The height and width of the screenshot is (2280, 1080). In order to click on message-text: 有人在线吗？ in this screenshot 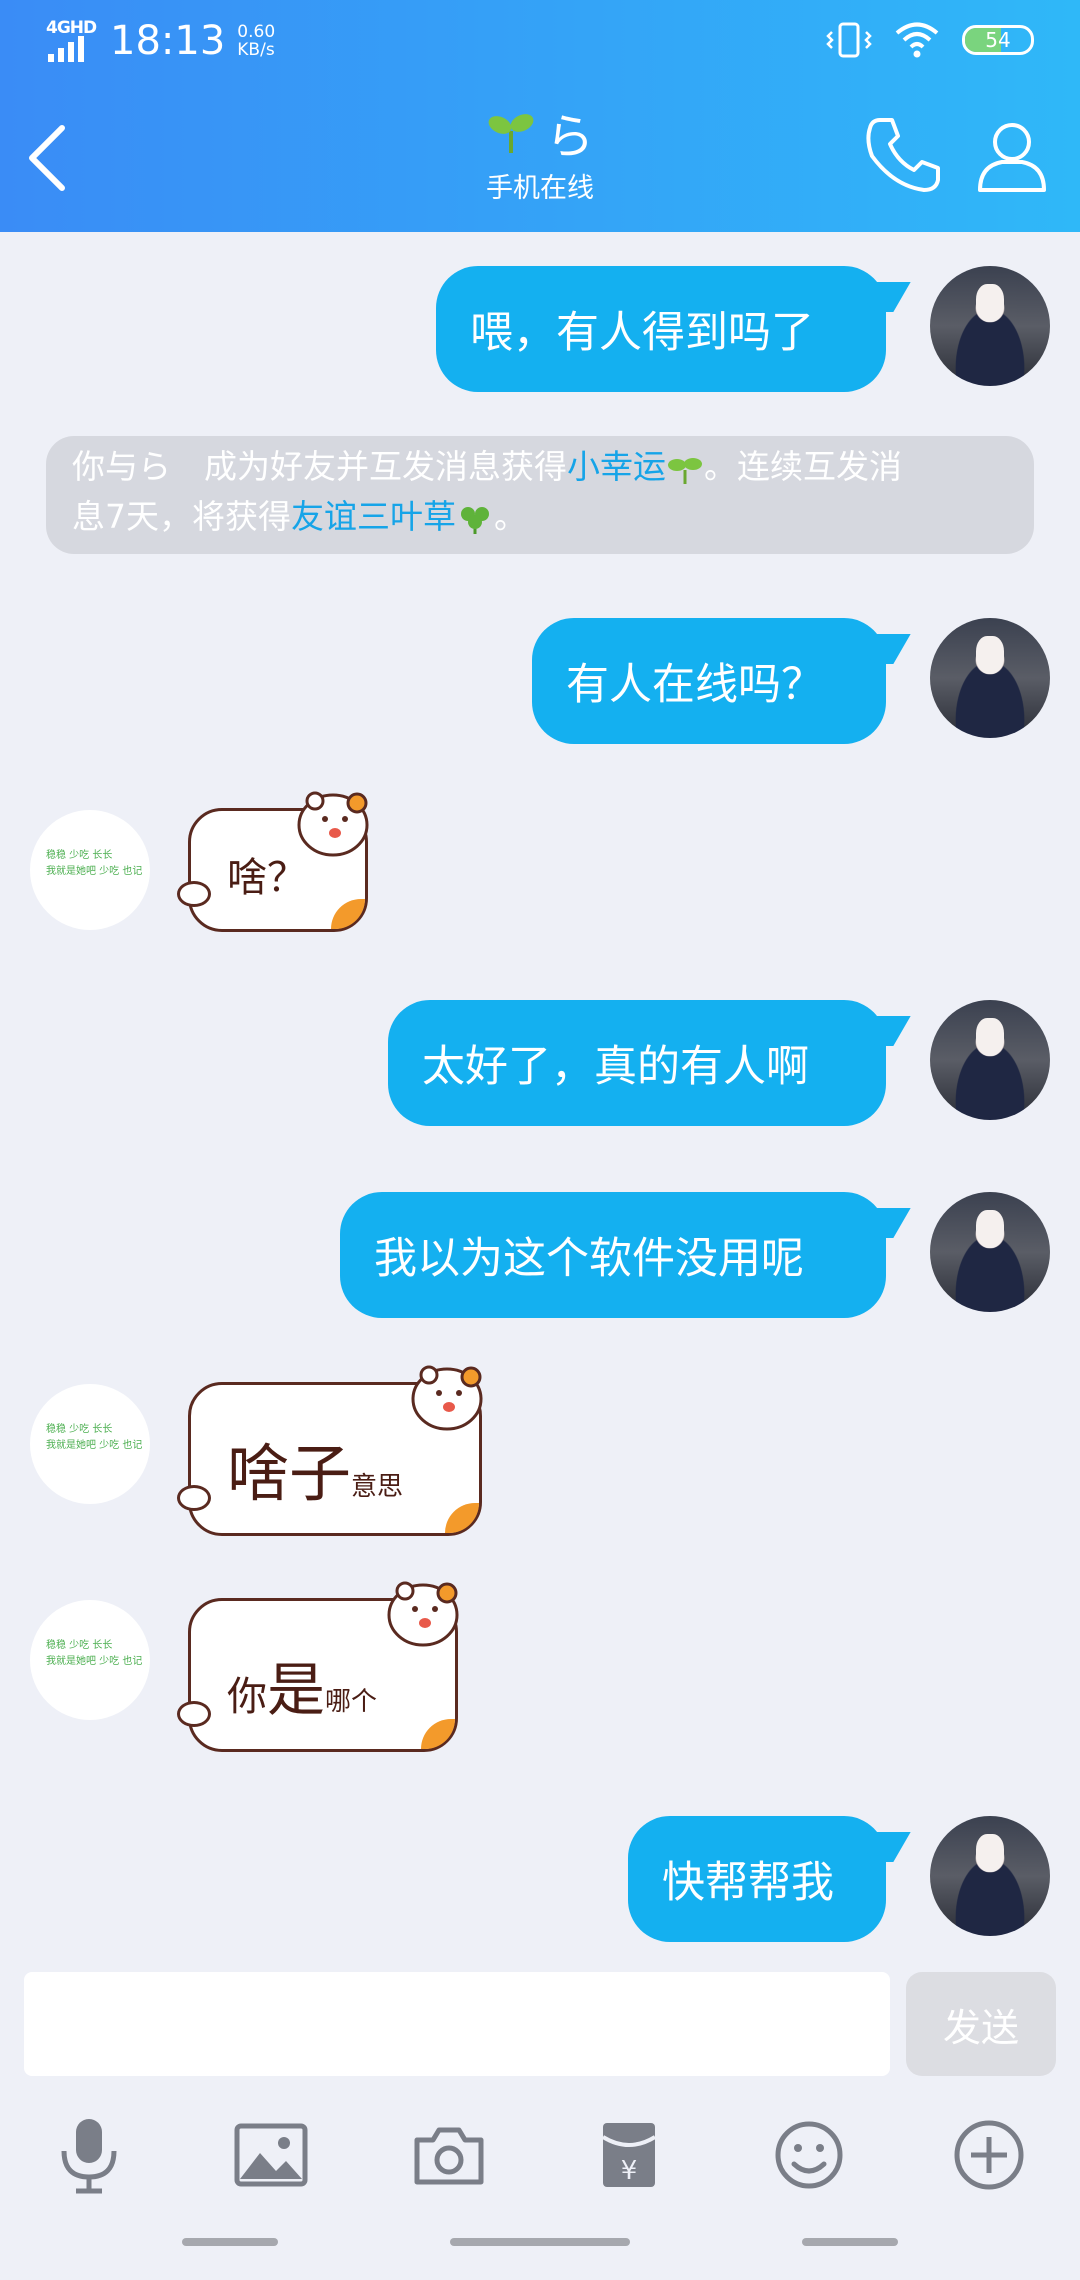, I will do `click(695, 685)`.